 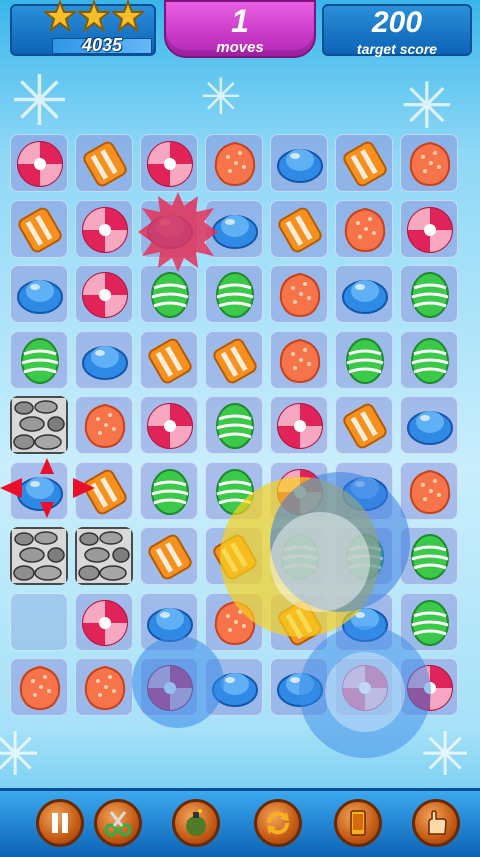 What do you see at coordinates (240, 21) in the screenshot?
I see `moves-count: 1` at bounding box center [240, 21].